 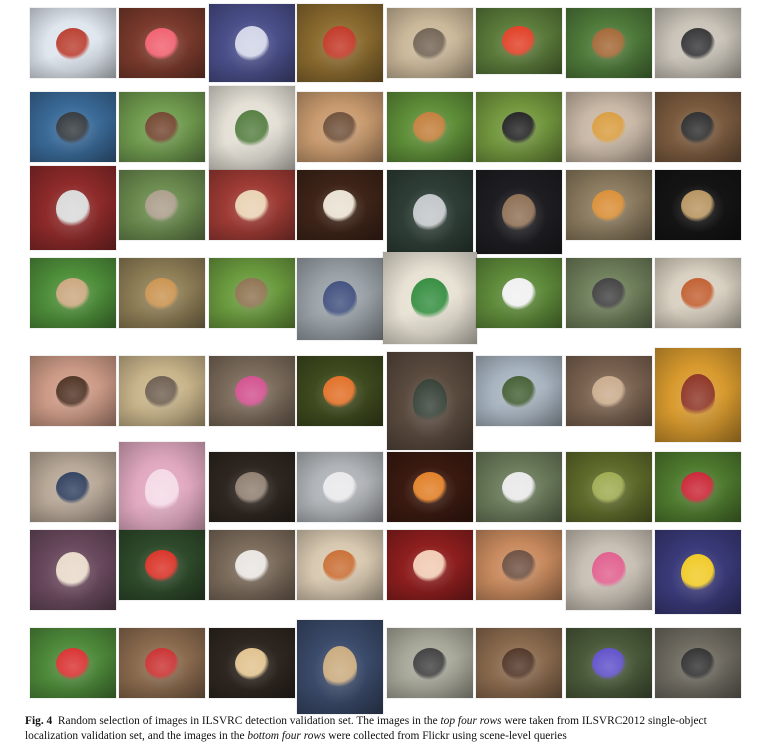 I want to click on photo-man-with-pizza, so click(x=609, y=127).